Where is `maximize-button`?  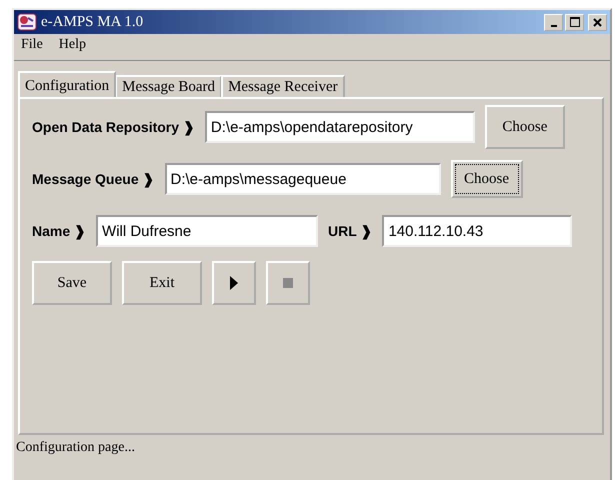 maximize-button is located at coordinates (574, 22).